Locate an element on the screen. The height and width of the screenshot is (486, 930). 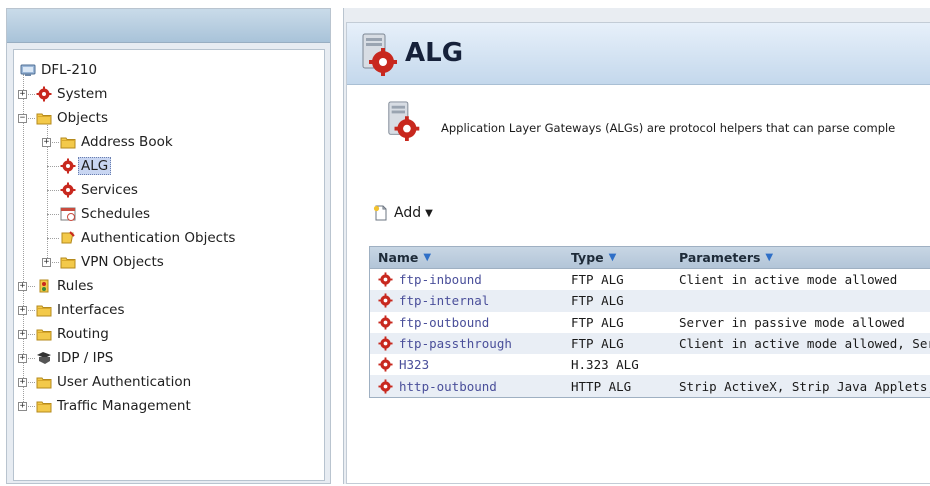
navigation-pane-header is located at coordinates (168, 26).